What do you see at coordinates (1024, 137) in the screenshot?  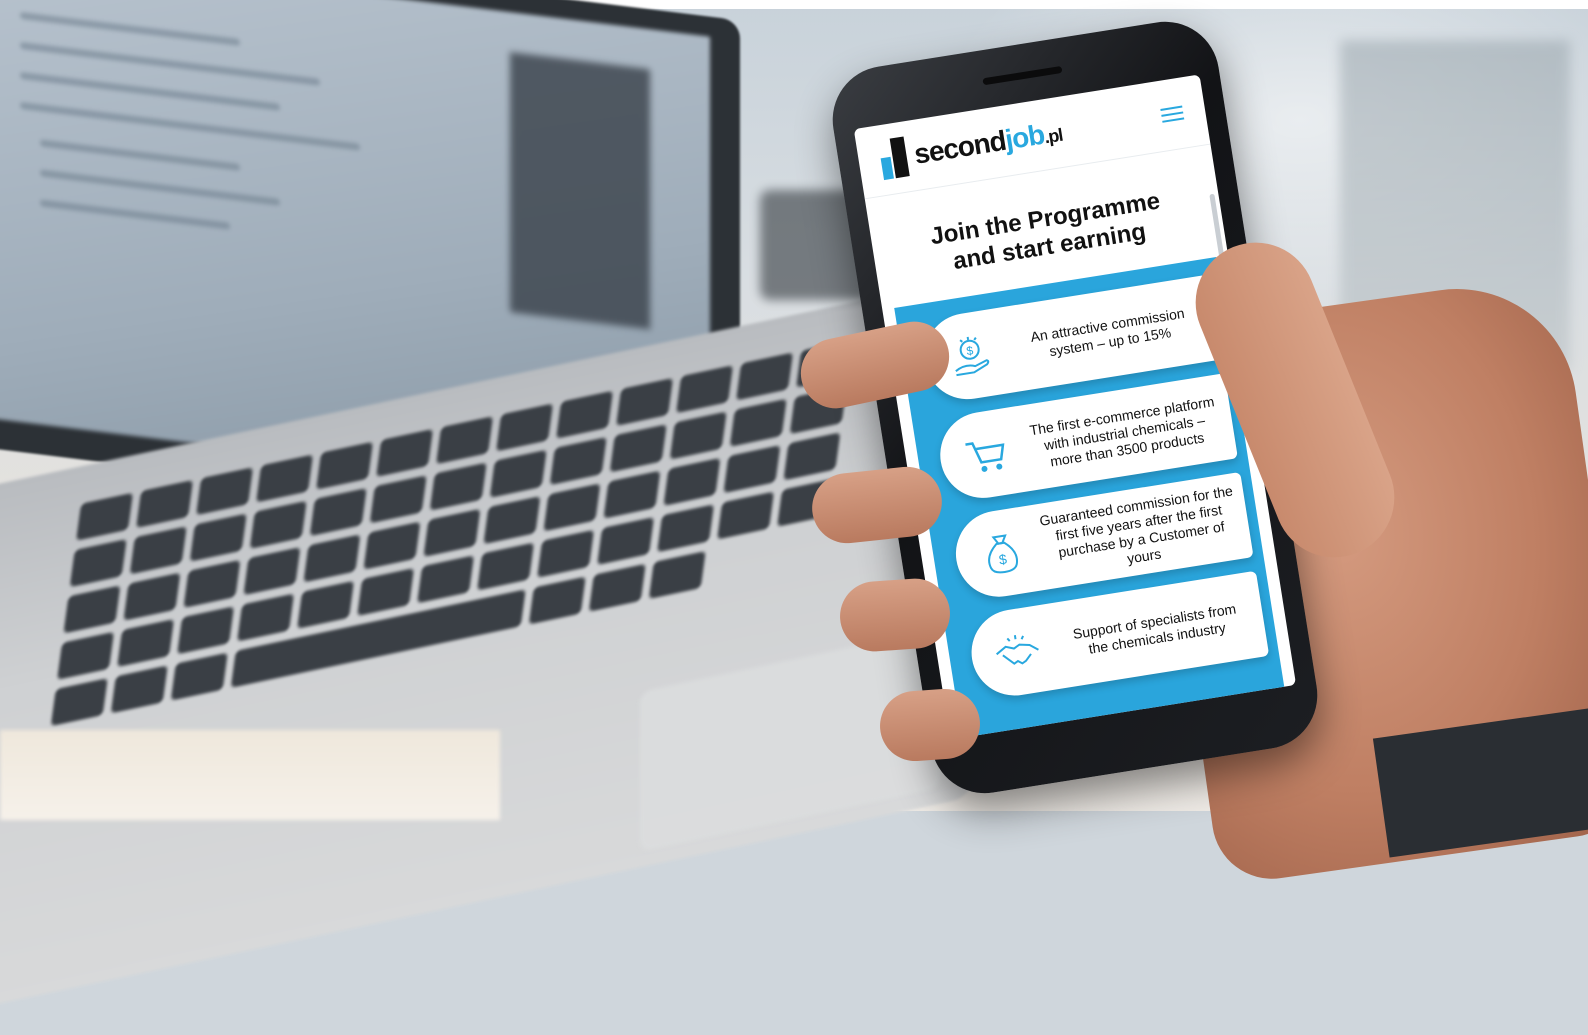 I see `logo-text-job: job` at bounding box center [1024, 137].